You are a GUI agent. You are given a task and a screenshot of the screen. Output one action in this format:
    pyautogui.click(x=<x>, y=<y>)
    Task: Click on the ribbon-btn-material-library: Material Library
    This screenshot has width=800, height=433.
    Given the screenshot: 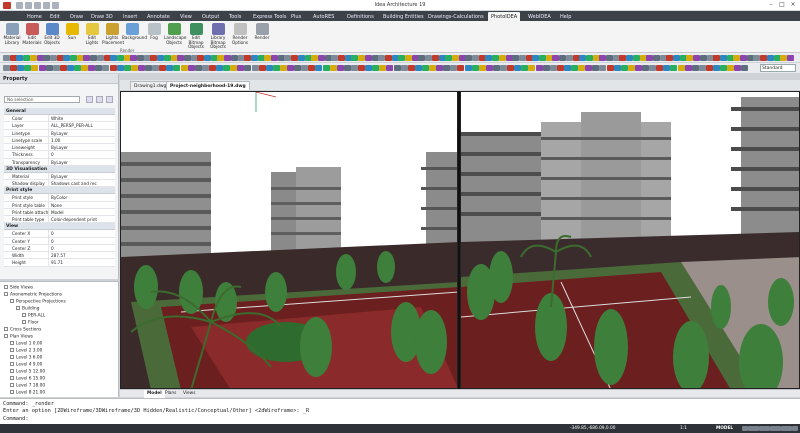 What is the action you would take?
    pyautogui.click(x=12, y=35)
    